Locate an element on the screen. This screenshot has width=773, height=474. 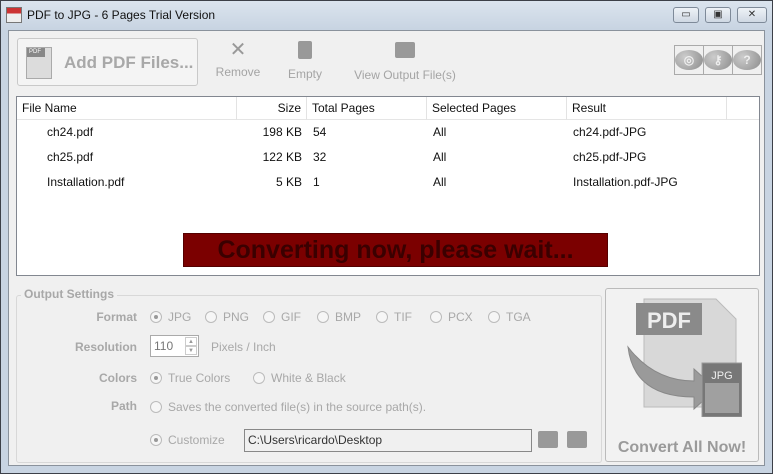
empty-label: Empty is located at coordinates (304, 74).